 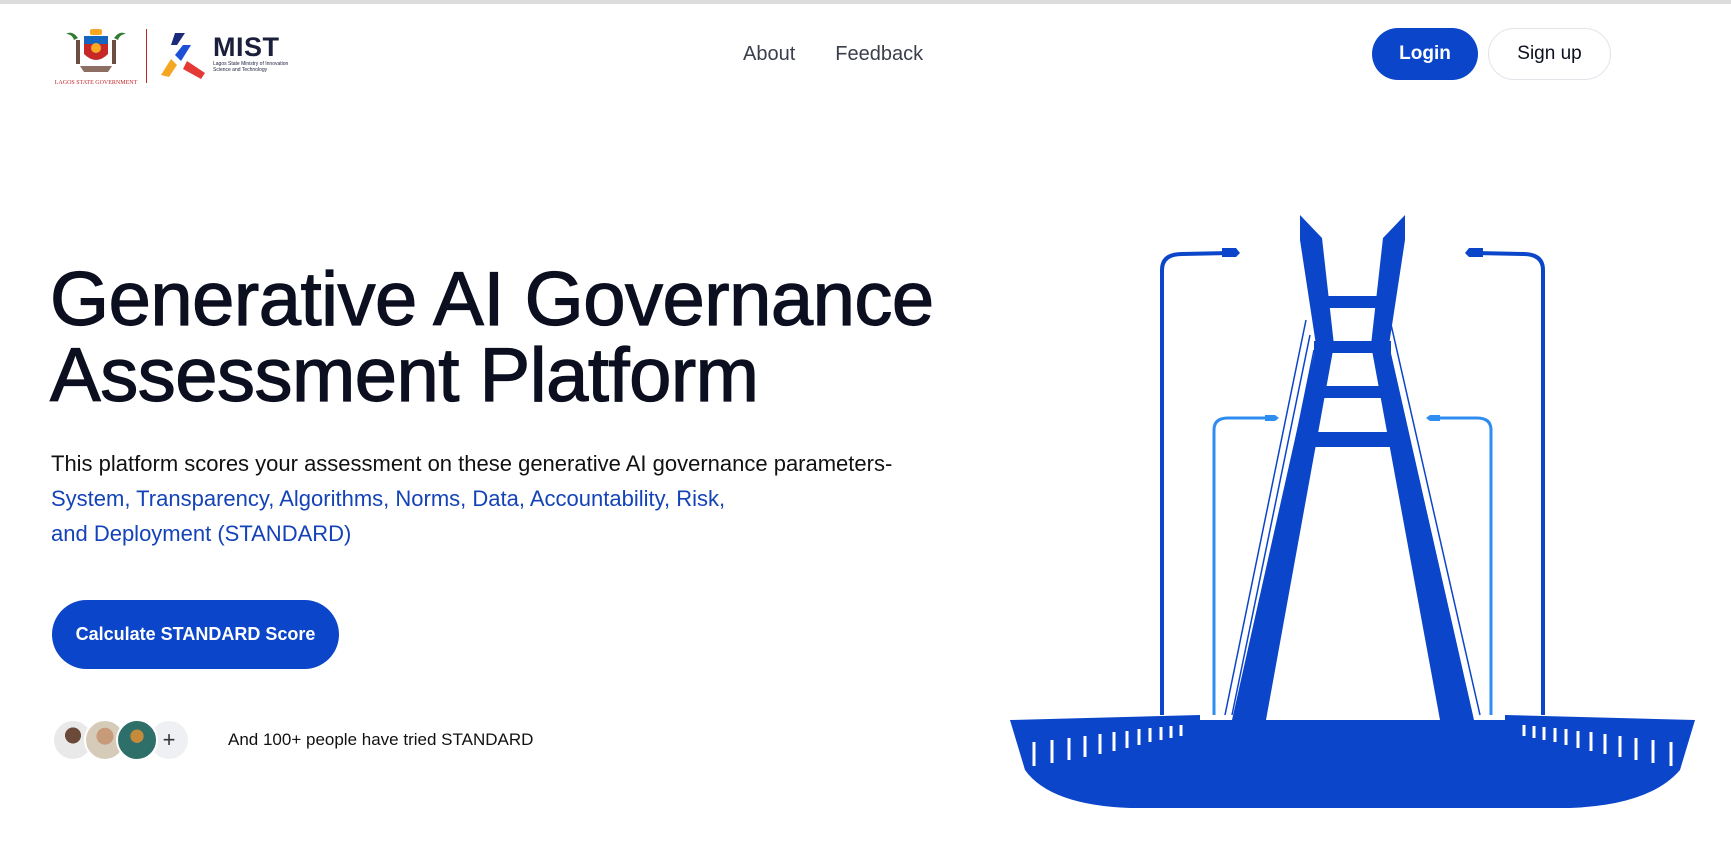 I want to click on mist-tagline-1: Lagos State Ministry of Innovation, so click(x=251, y=63).